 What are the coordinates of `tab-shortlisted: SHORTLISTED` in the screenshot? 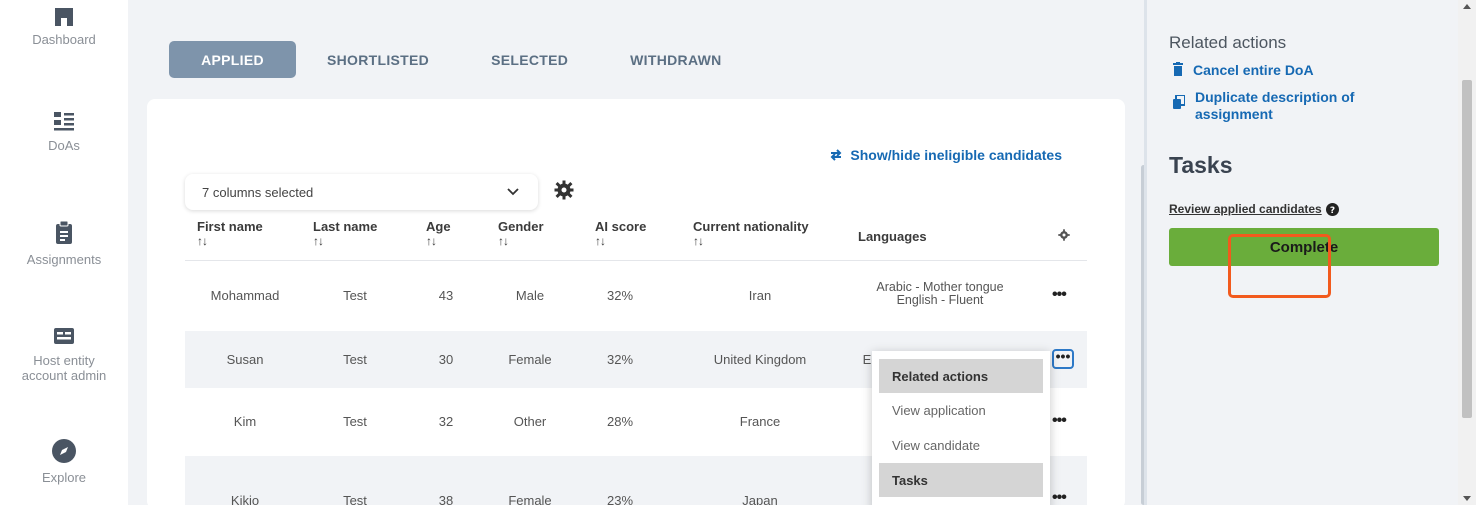 It's located at (378, 60).